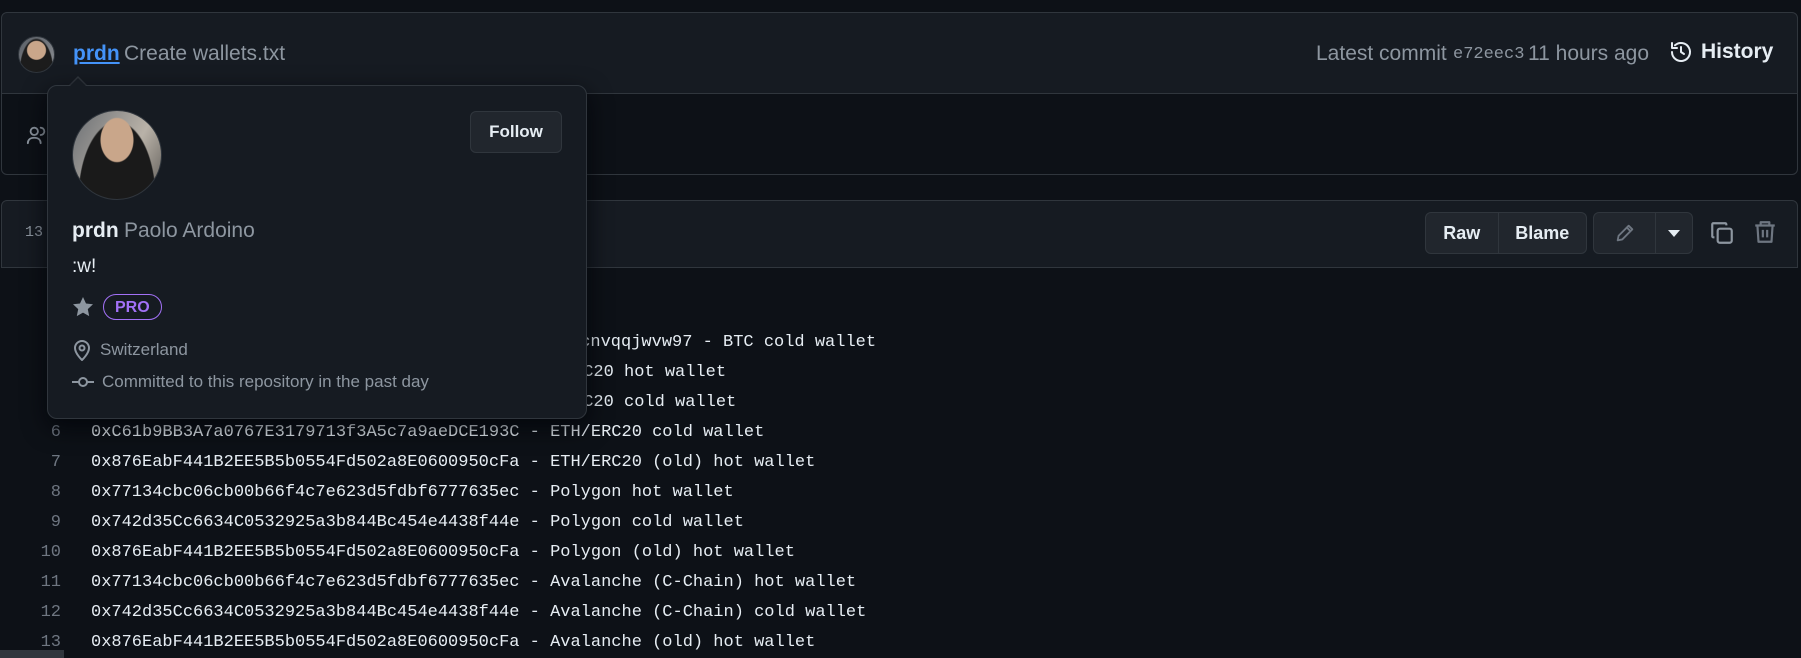  What do you see at coordinates (31, 583) in the screenshot?
I see `line-number: 11` at bounding box center [31, 583].